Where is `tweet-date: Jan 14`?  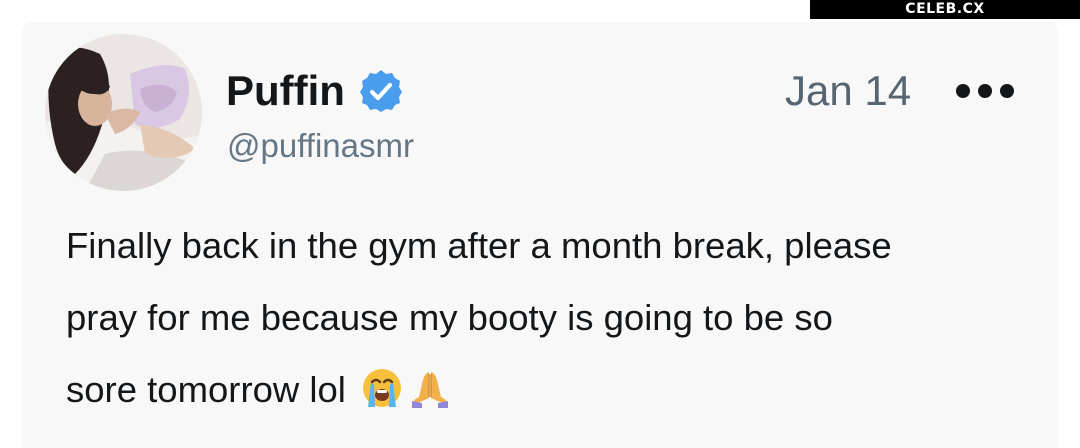 tweet-date: Jan 14 is located at coordinates (848, 91).